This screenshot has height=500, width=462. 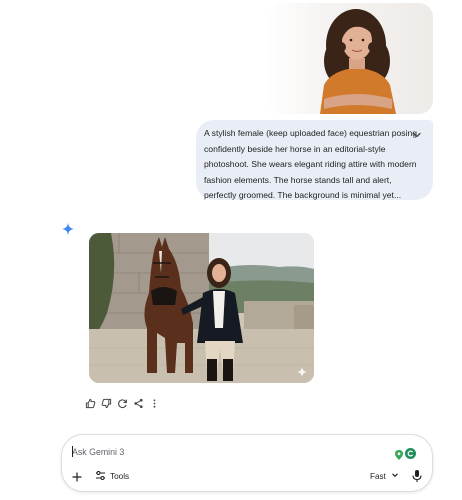 What do you see at coordinates (201, 308) in the screenshot?
I see `generated-image` at bounding box center [201, 308].